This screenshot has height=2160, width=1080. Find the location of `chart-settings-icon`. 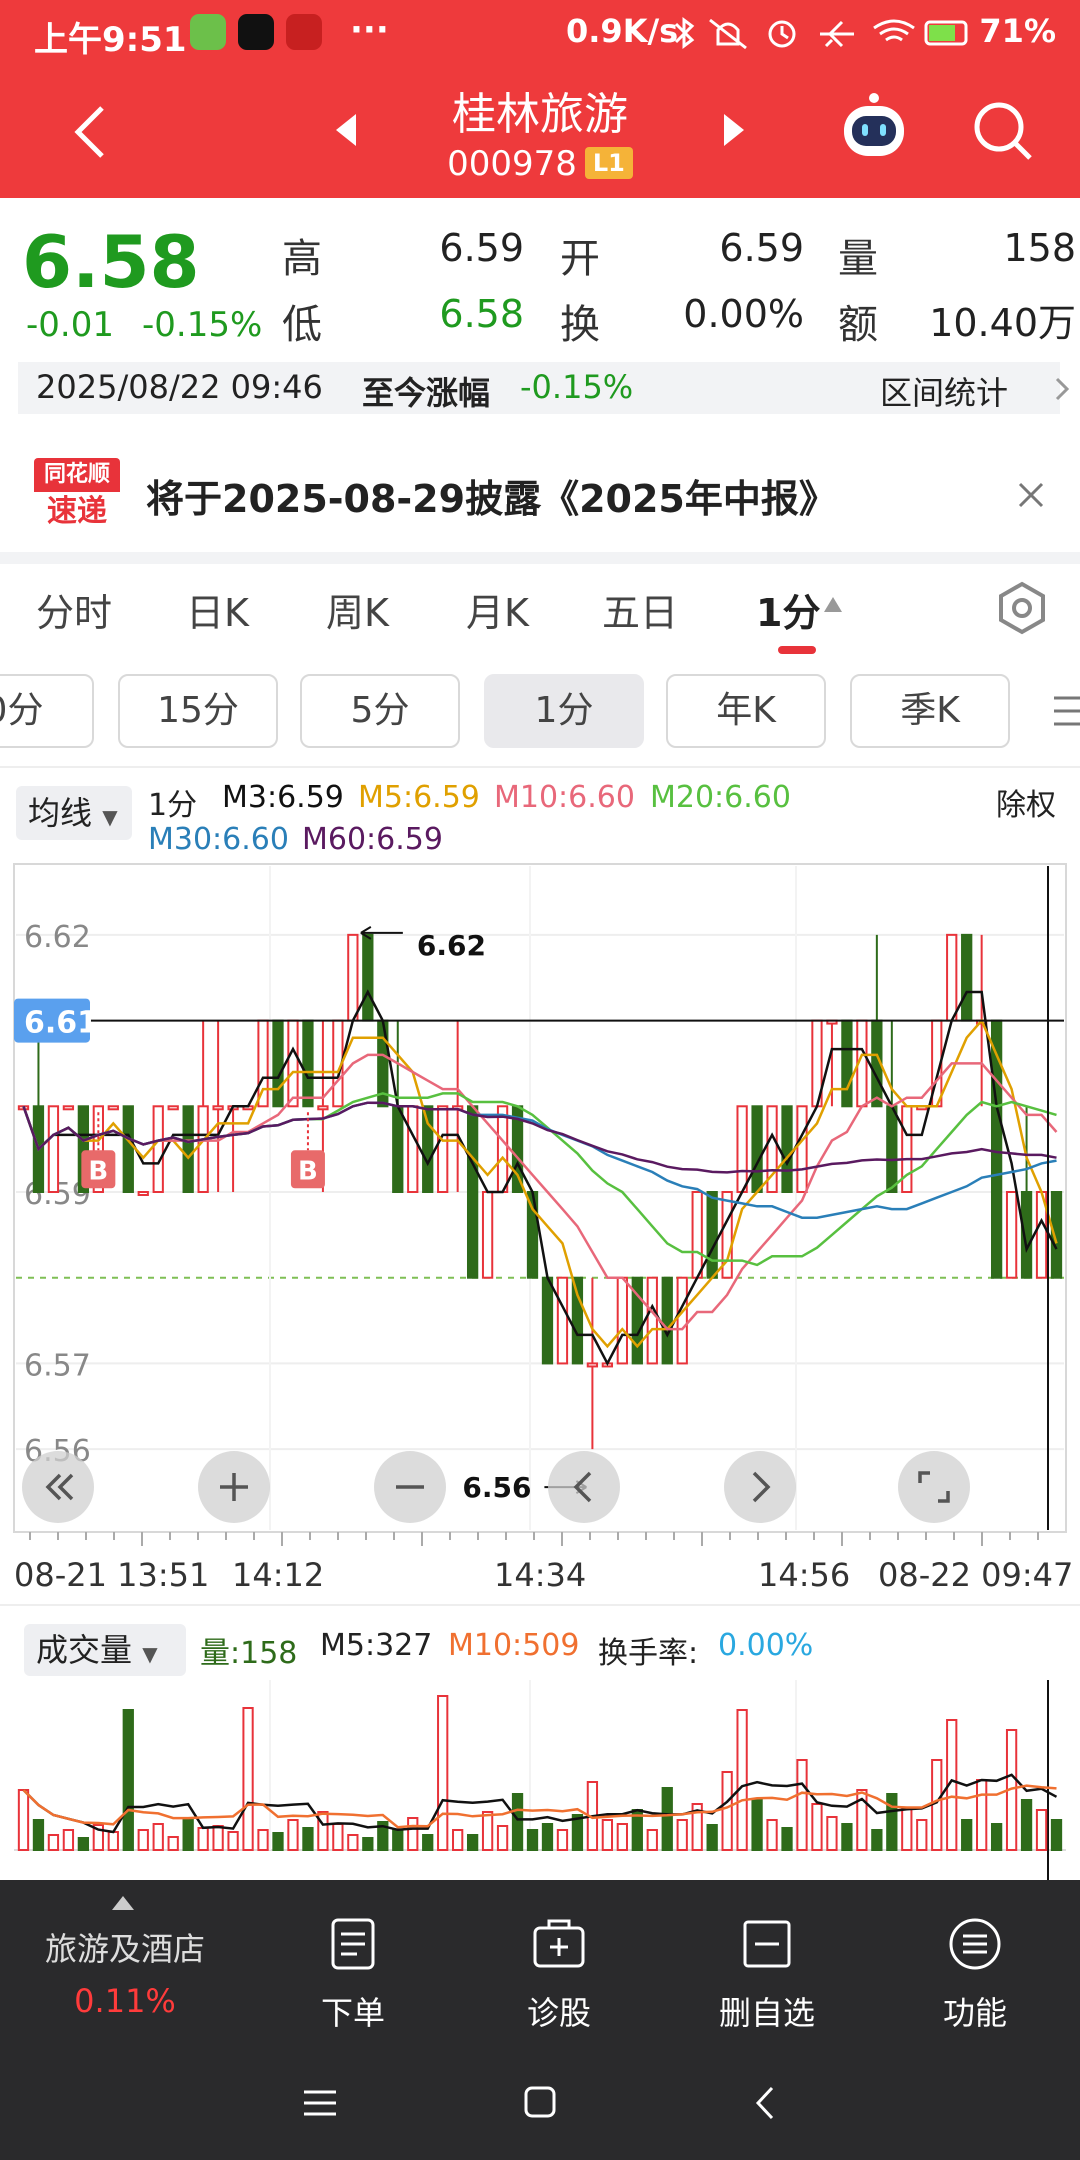

chart-settings-icon is located at coordinates (1022, 608).